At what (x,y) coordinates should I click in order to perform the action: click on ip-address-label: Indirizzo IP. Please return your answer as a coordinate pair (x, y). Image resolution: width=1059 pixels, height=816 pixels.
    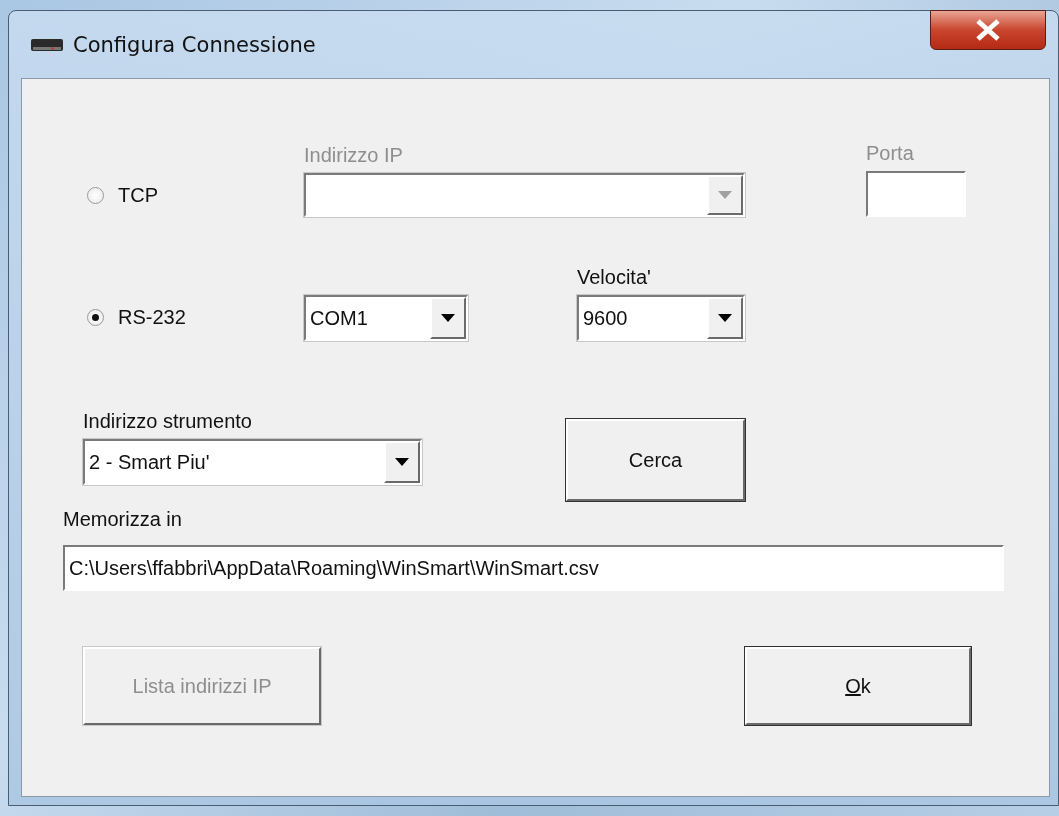
    Looking at the image, I should click on (354, 155).